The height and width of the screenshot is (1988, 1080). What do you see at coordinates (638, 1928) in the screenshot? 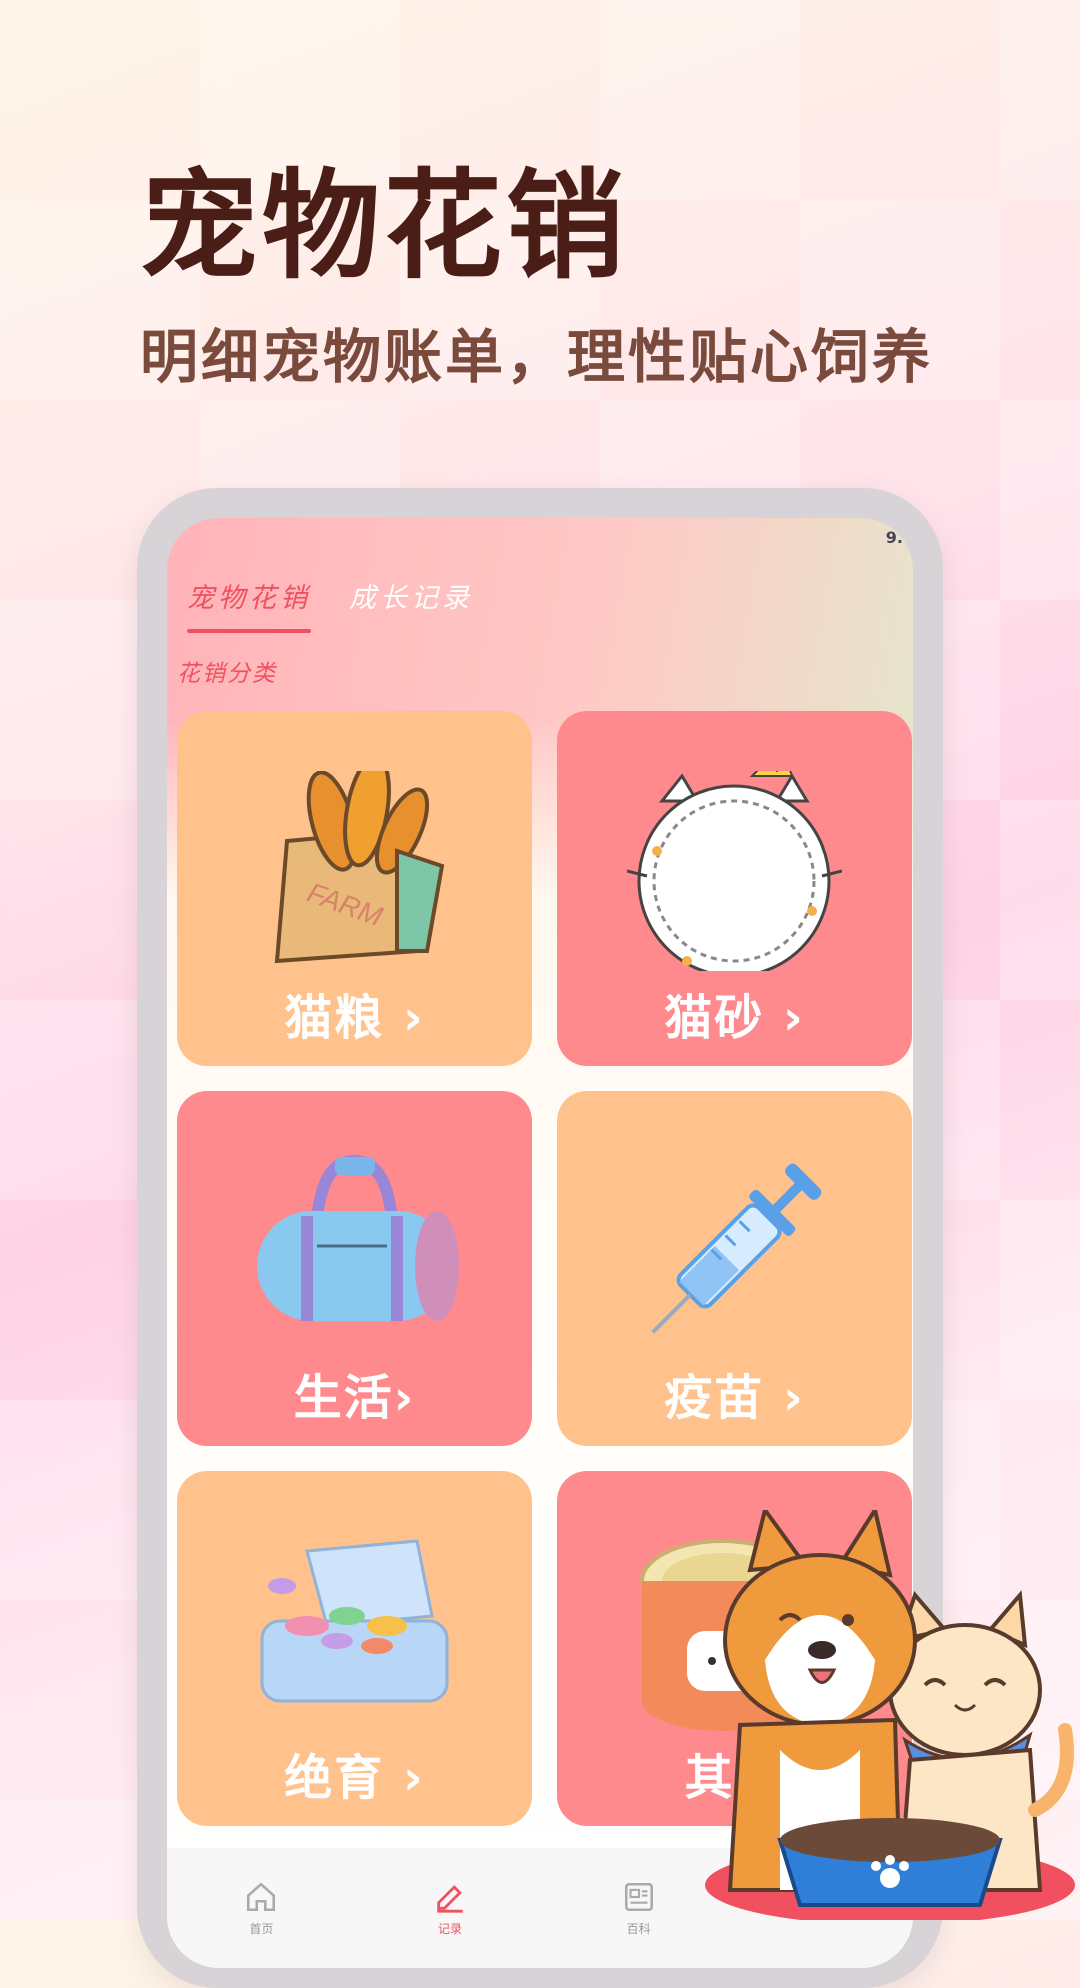
I see `nav-label: 百科` at bounding box center [638, 1928].